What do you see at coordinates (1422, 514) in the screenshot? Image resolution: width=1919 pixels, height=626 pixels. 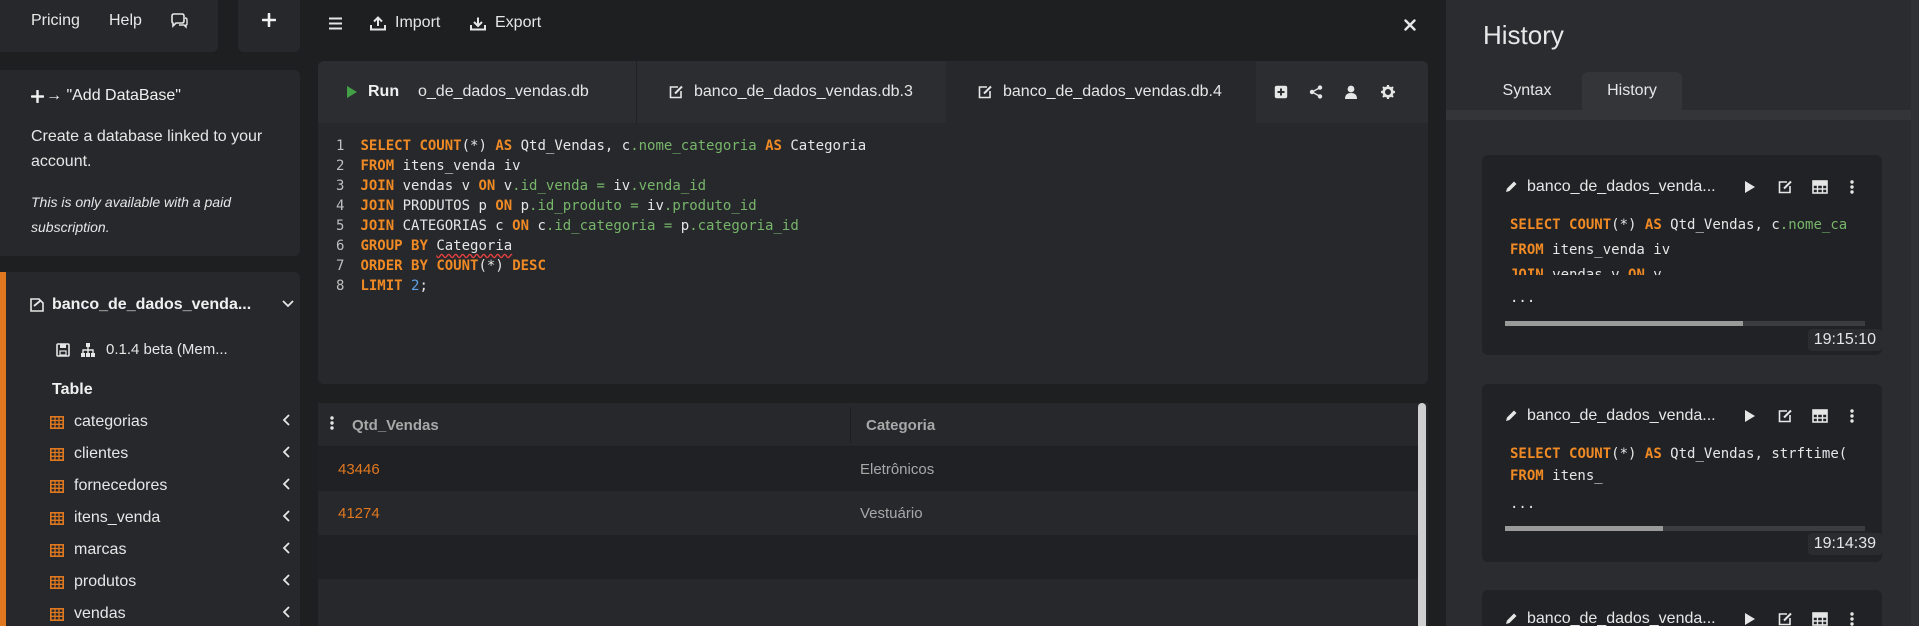 I see `results-scrollbar` at bounding box center [1422, 514].